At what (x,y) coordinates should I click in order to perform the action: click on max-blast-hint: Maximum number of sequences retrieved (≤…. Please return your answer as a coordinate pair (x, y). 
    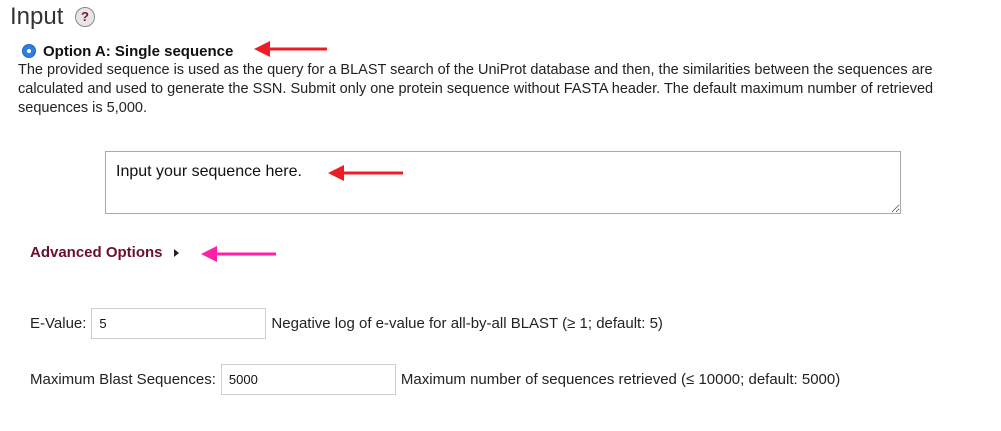
    Looking at the image, I should click on (620, 379).